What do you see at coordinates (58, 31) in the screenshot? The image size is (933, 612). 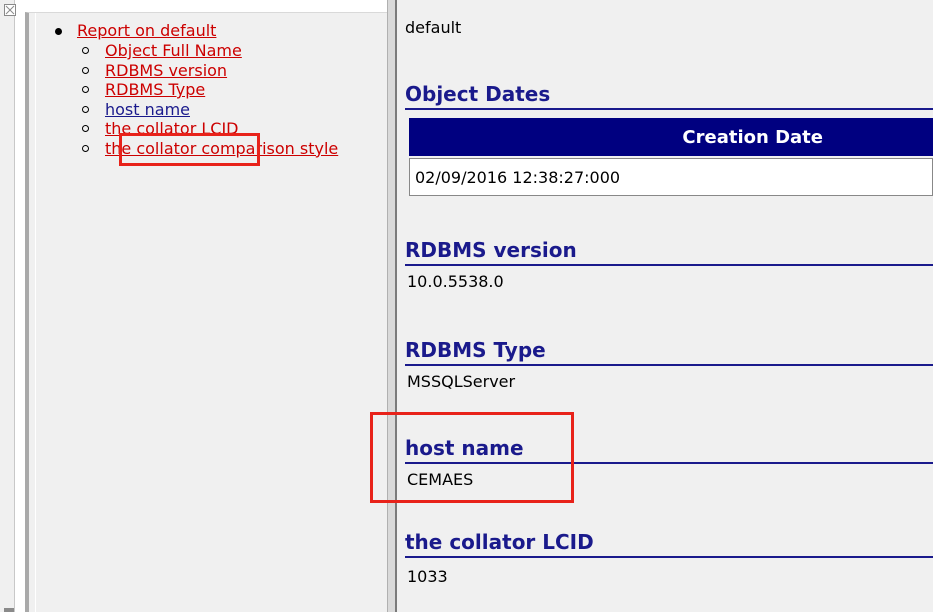 I see `bullet-icon` at bounding box center [58, 31].